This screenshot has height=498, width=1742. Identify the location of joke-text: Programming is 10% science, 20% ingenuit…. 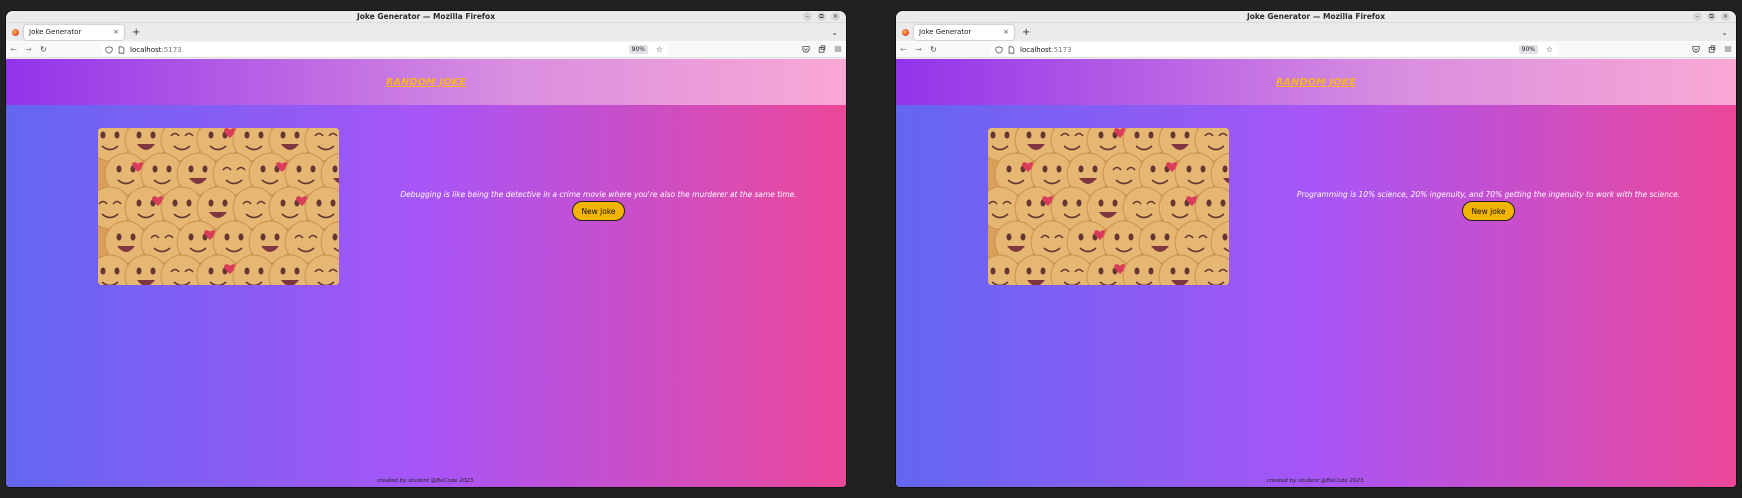
(1488, 194).